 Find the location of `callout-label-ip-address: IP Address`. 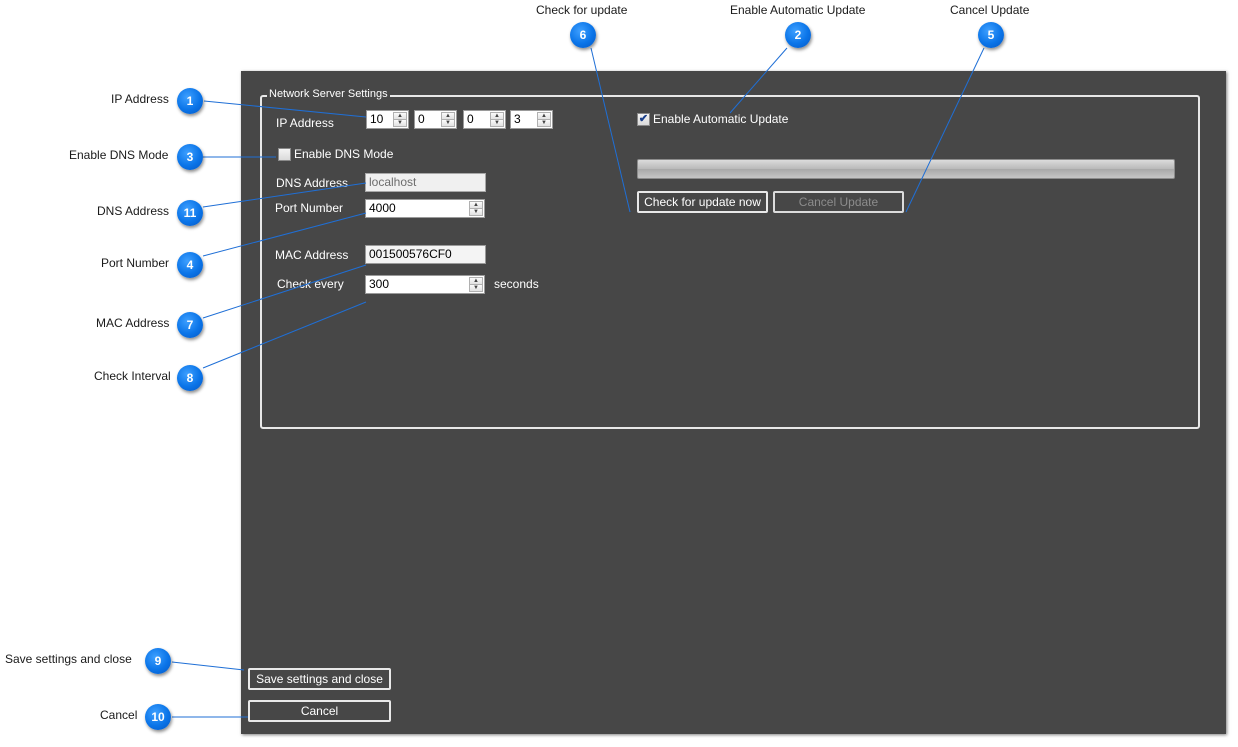

callout-label-ip-address: IP Address is located at coordinates (140, 99).